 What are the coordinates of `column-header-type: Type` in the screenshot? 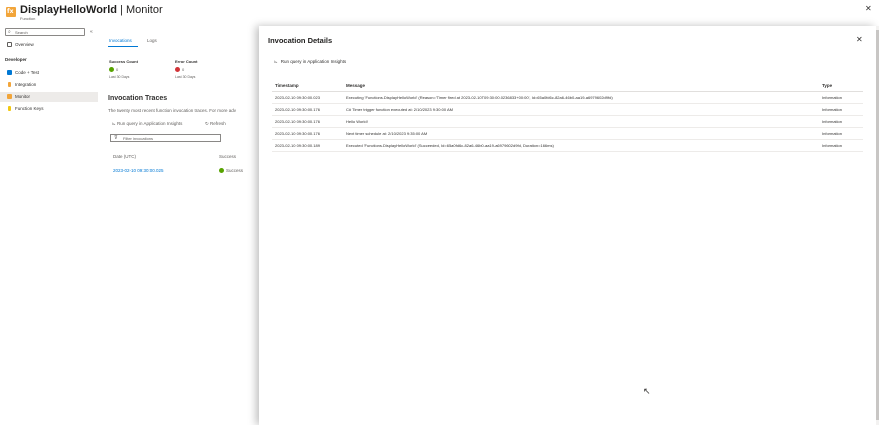 It's located at (827, 85).